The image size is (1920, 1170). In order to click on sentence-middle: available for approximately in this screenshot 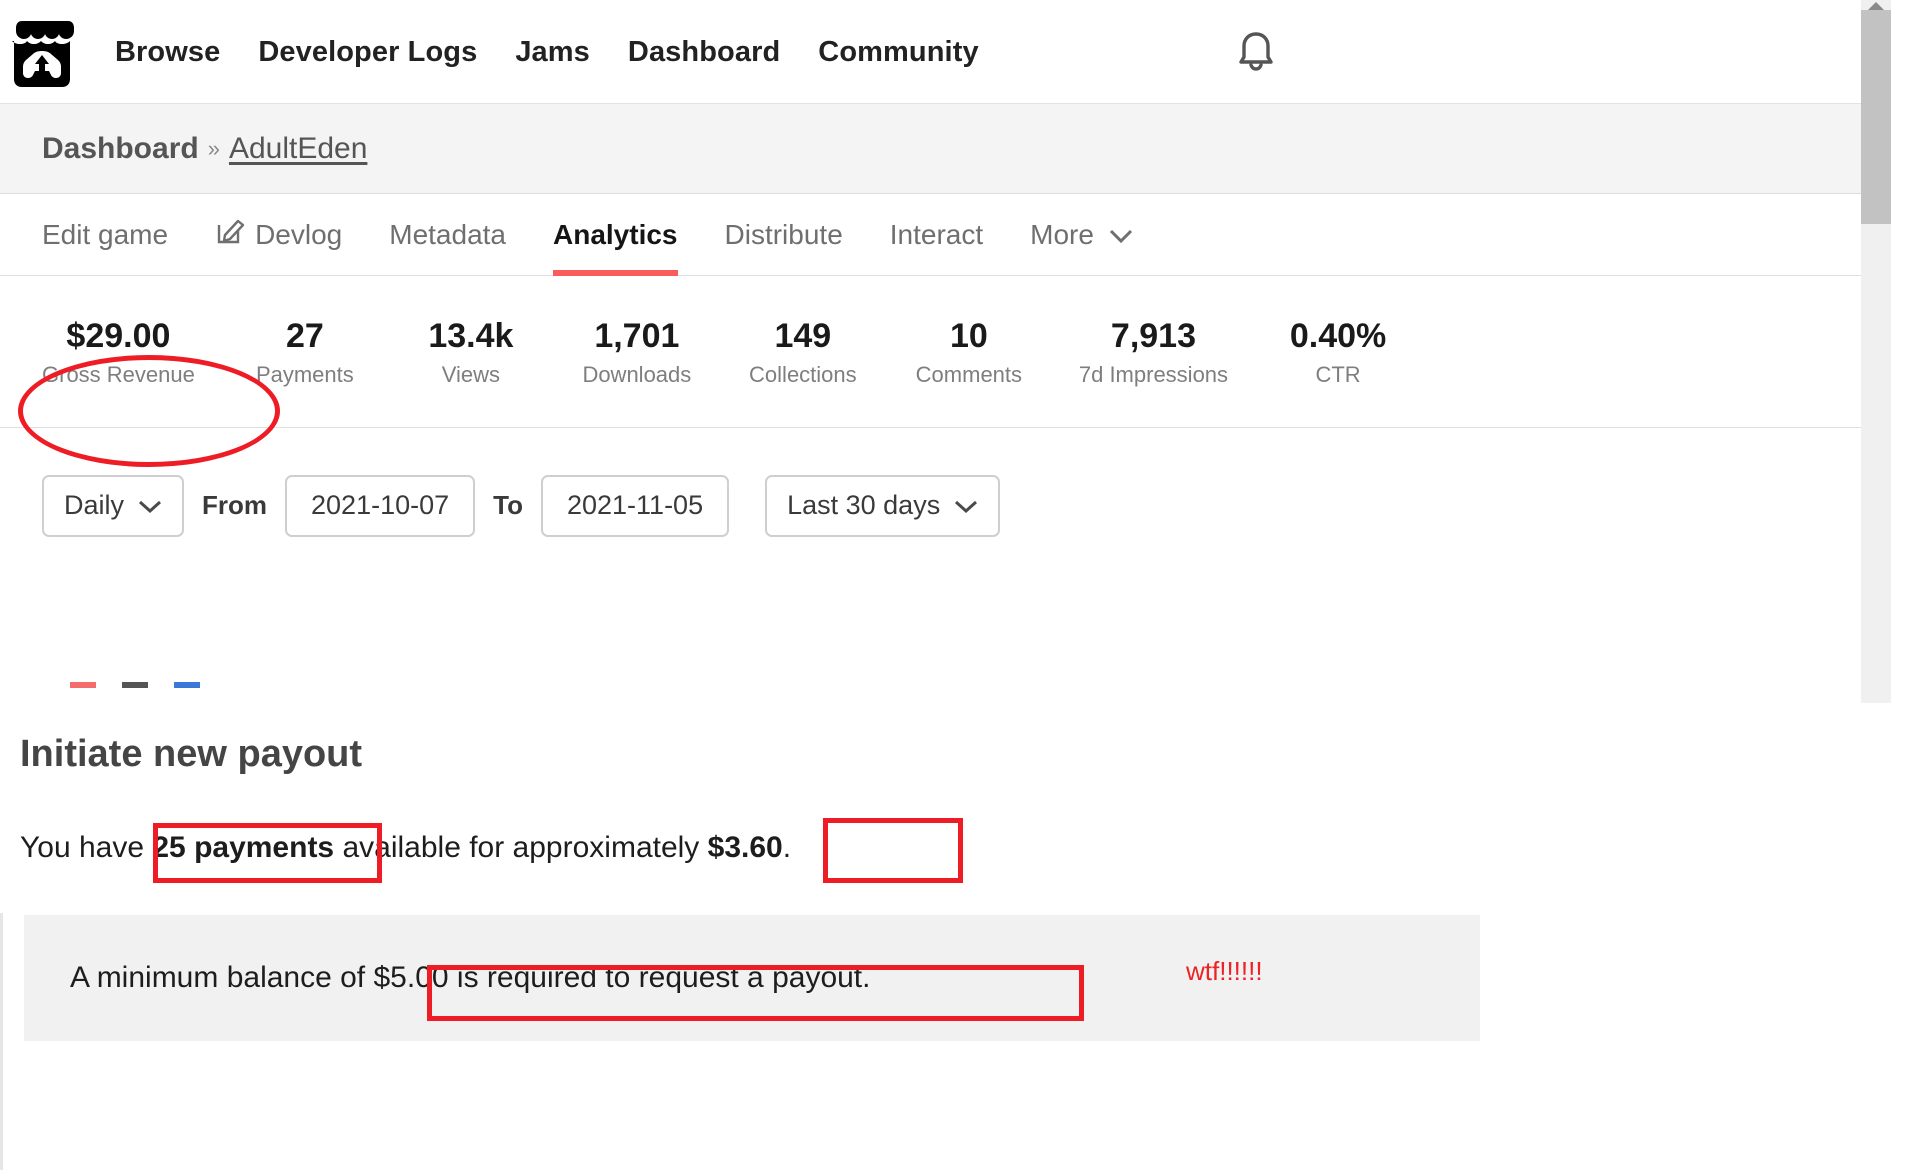, I will do `click(521, 847)`.